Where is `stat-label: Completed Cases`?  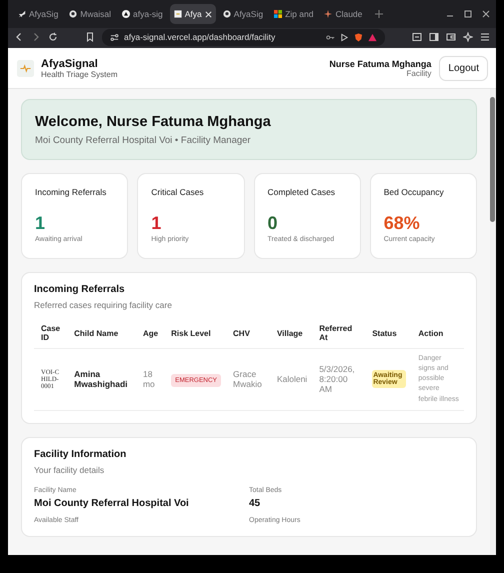 stat-label: Completed Cases is located at coordinates (302, 192).